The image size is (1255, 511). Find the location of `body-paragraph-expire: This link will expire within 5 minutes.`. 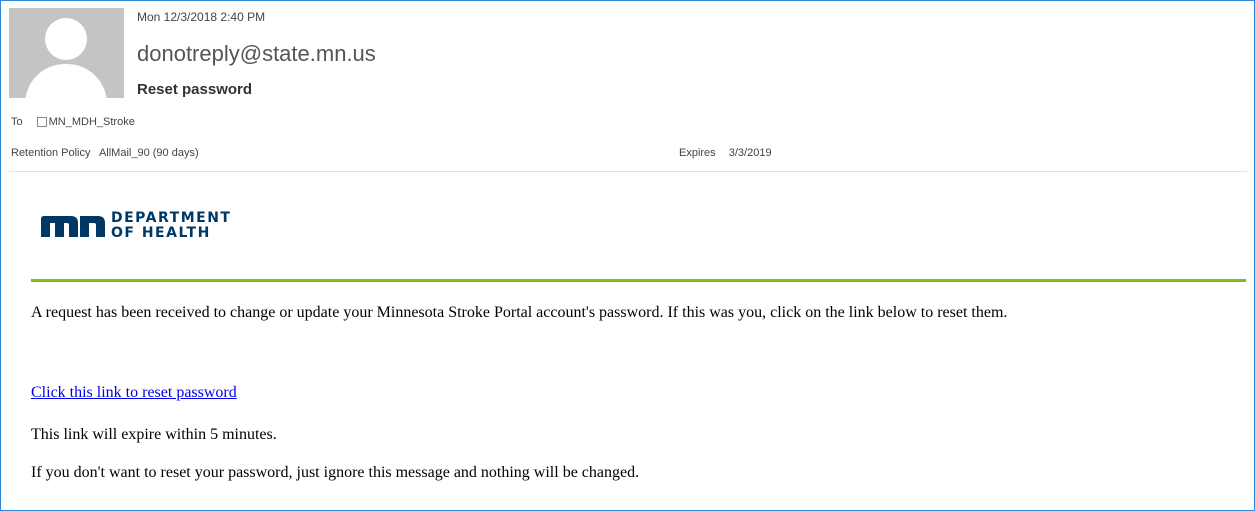

body-paragraph-expire: This link will expire within 5 minutes. is located at coordinates (154, 434).